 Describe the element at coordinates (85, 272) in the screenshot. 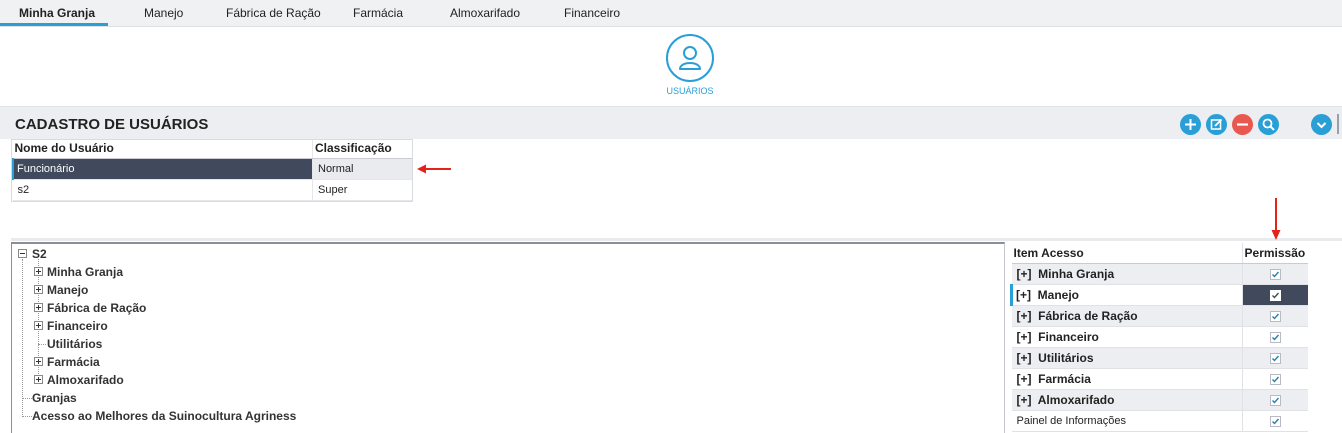

I see `tree-item: Minha Granja` at that location.